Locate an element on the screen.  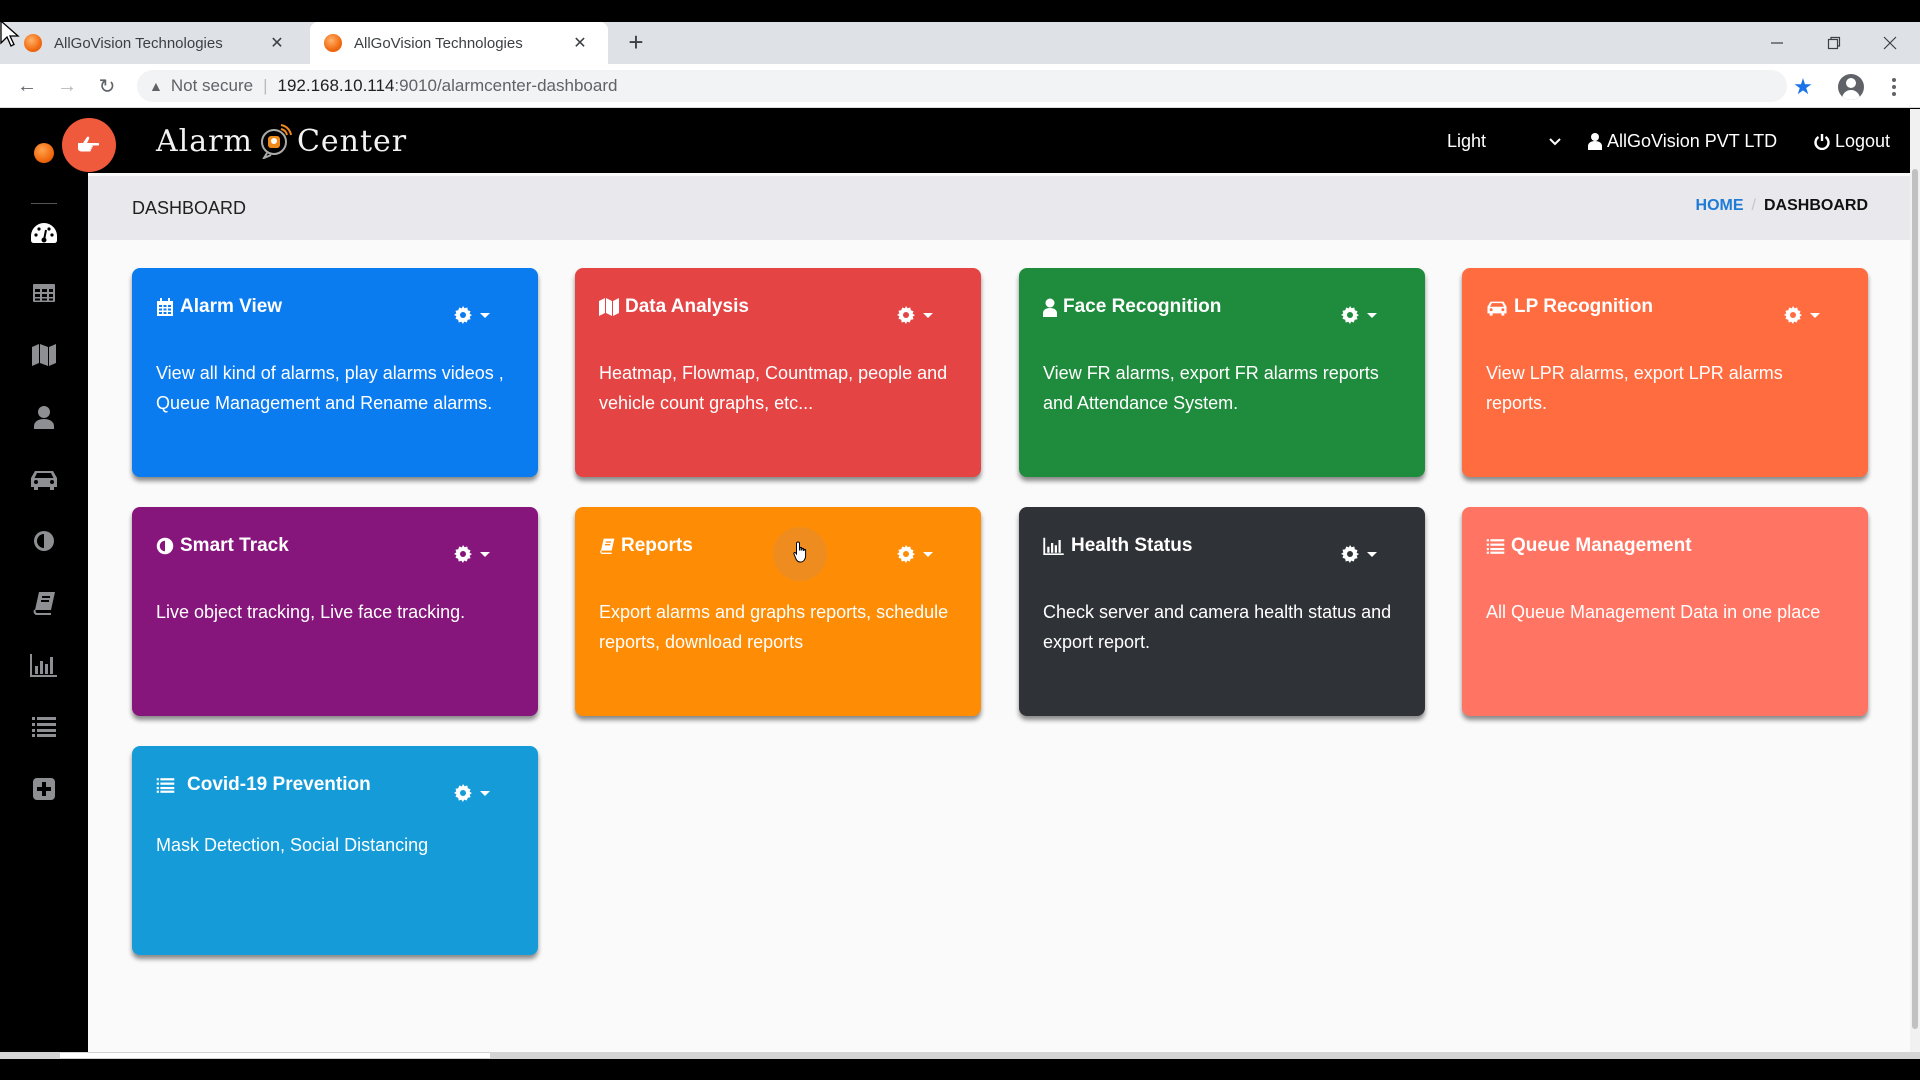
sidebar-item-dashboard is located at coordinates (44, 233).